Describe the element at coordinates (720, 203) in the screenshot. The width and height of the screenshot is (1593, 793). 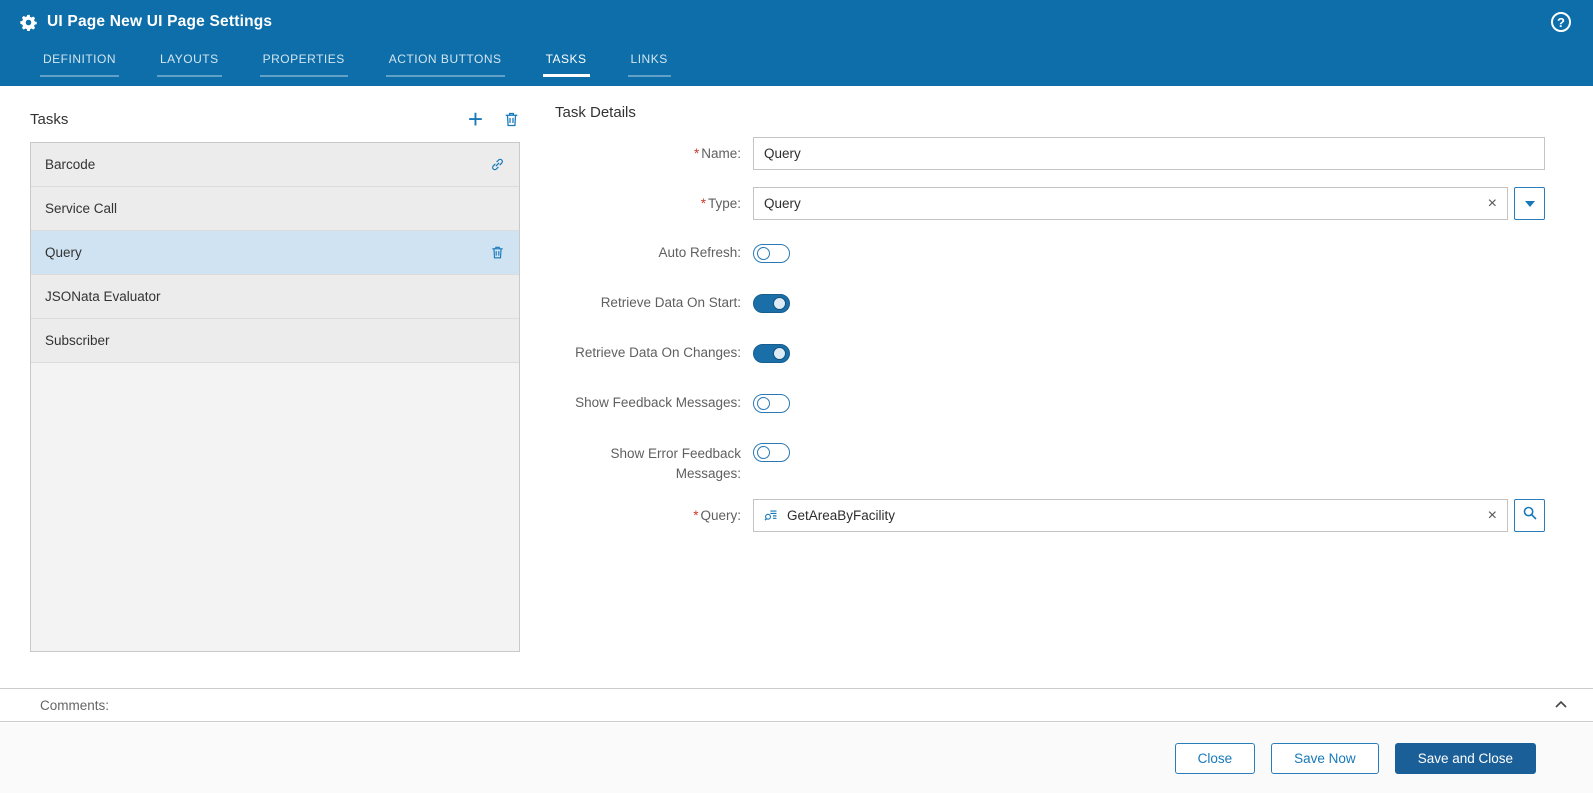
I see `type-label: * Type:` at that location.